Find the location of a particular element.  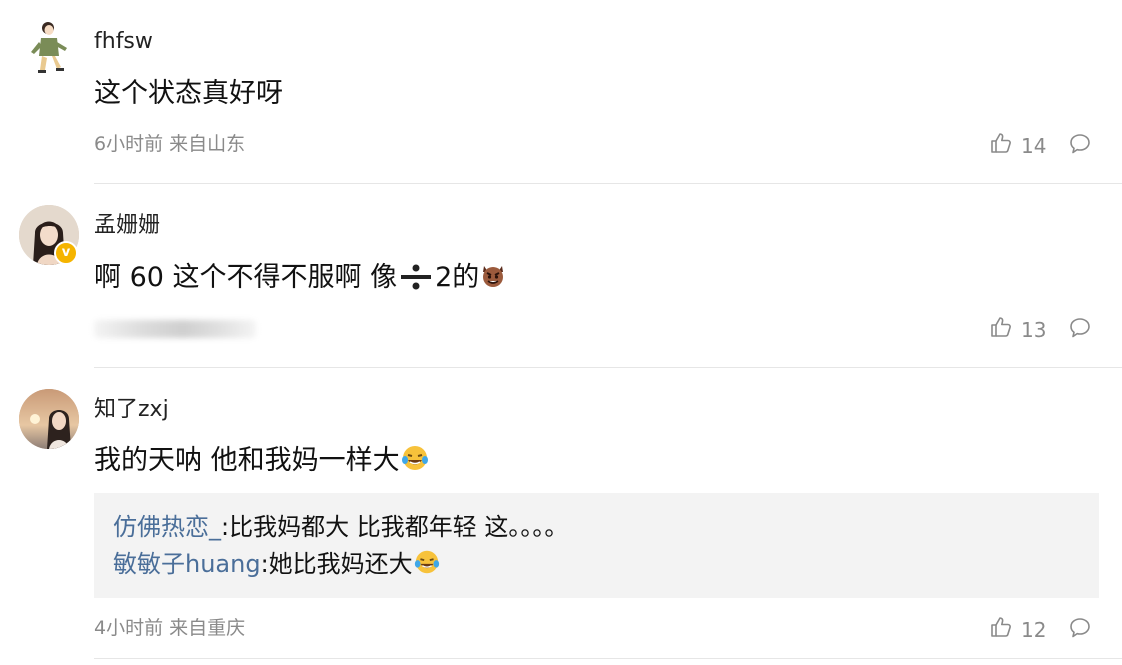

username: 知了zxj is located at coordinates (131, 410).